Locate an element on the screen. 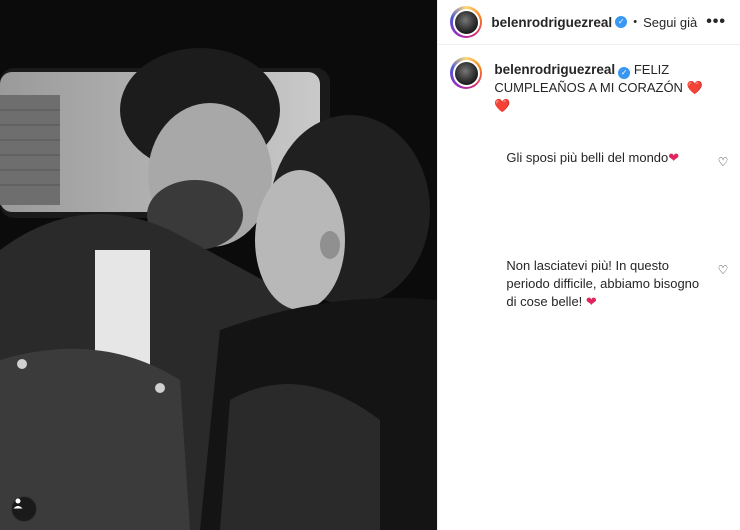 The width and height of the screenshot is (740, 530). tag-person-glyph is located at coordinates (18, 503).